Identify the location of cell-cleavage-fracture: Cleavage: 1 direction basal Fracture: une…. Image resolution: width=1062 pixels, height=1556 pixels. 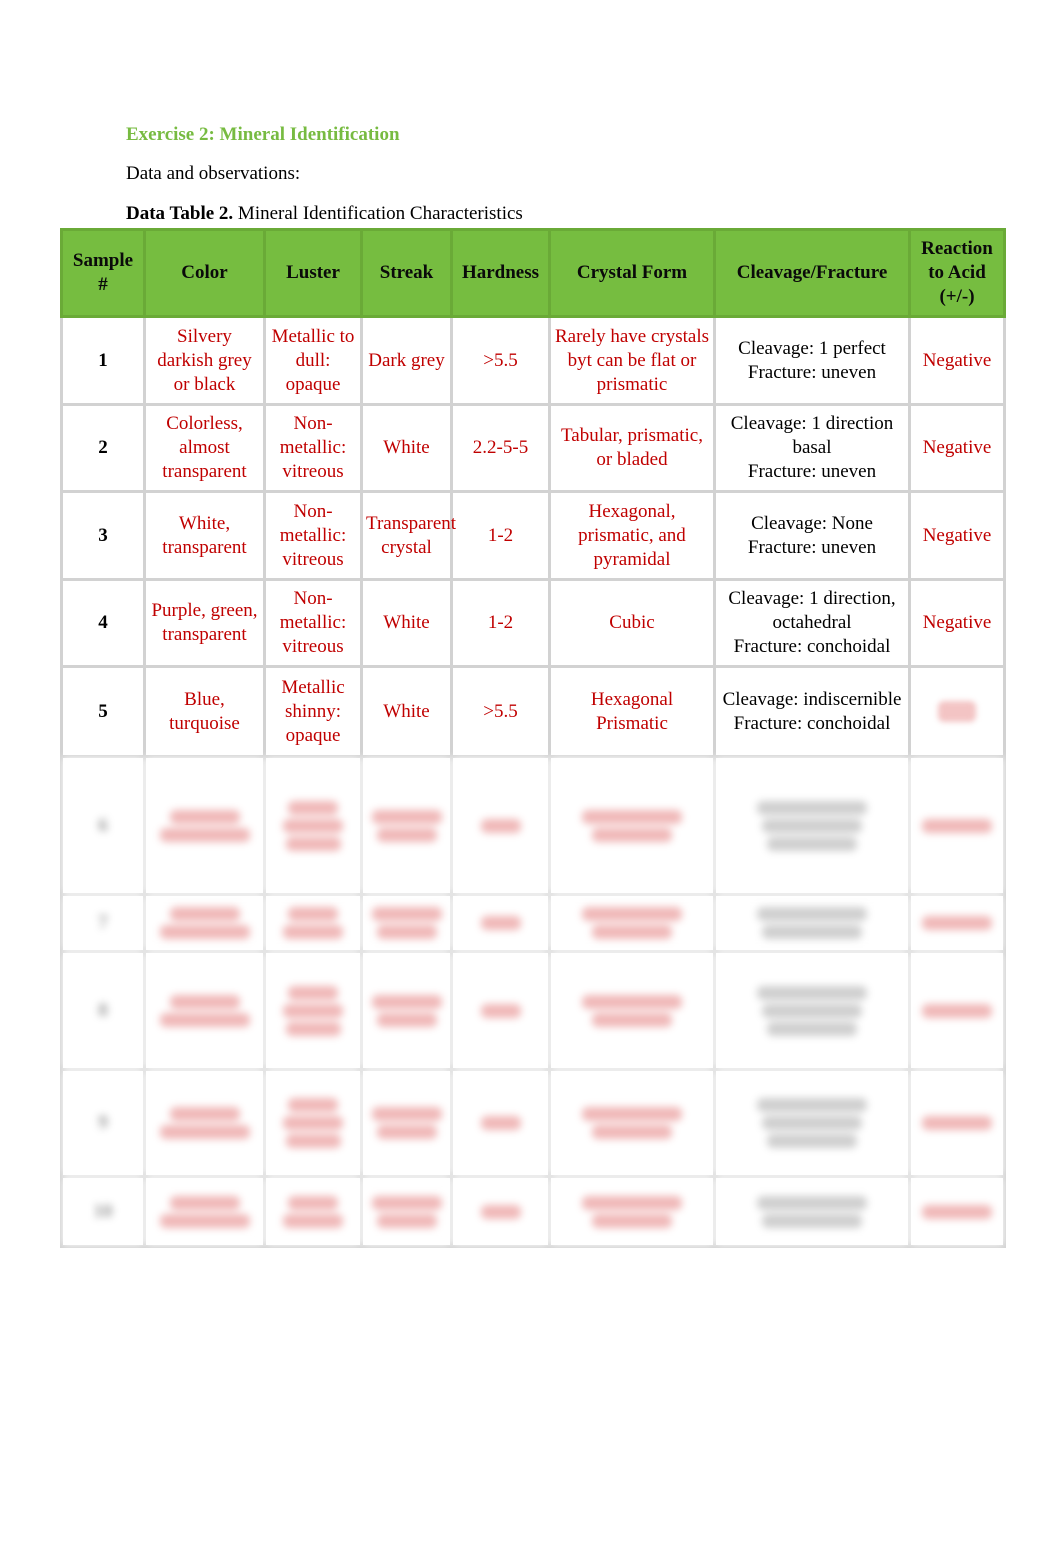
(812, 448).